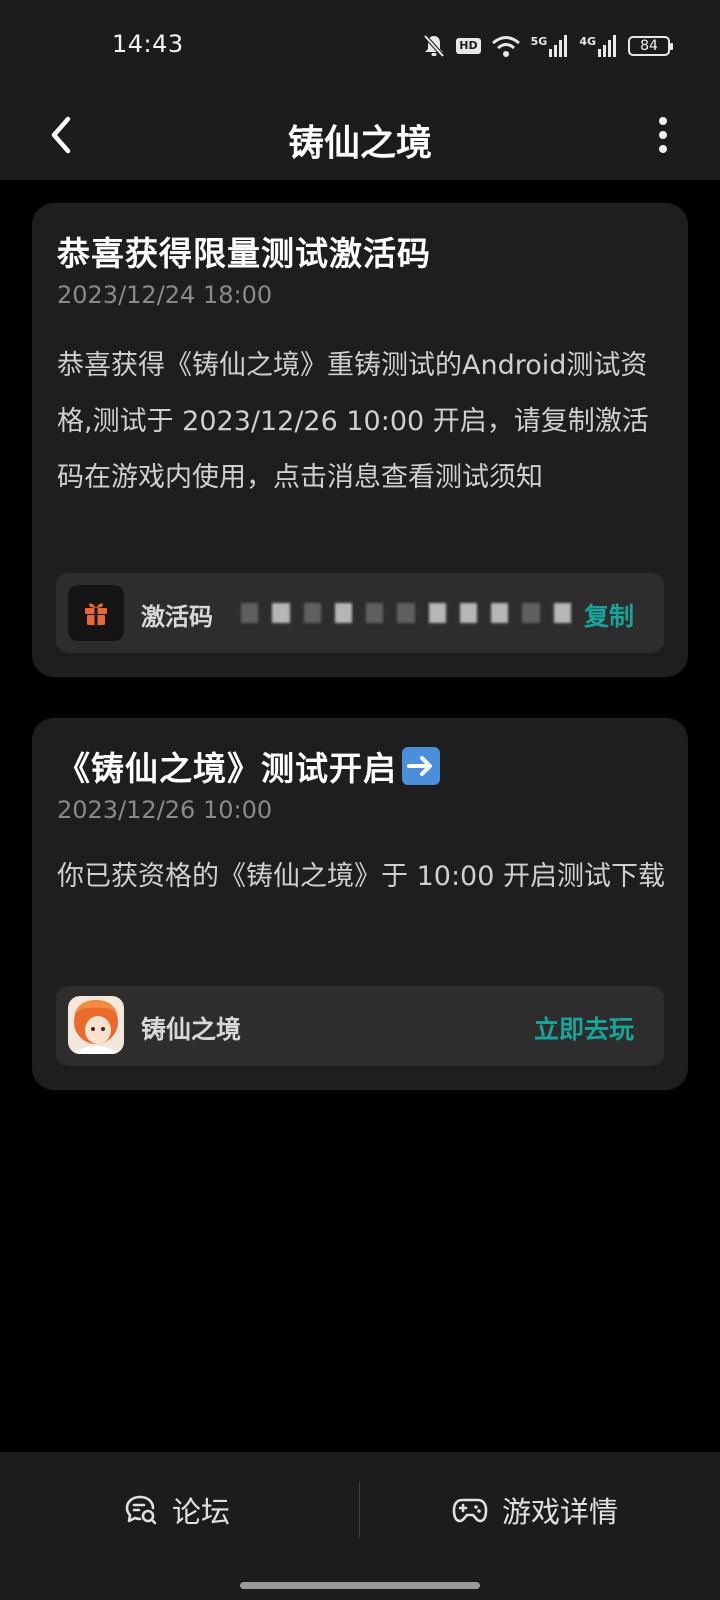  What do you see at coordinates (165, 810) in the screenshot?
I see `message-date: 2023/12/26 10:00` at bounding box center [165, 810].